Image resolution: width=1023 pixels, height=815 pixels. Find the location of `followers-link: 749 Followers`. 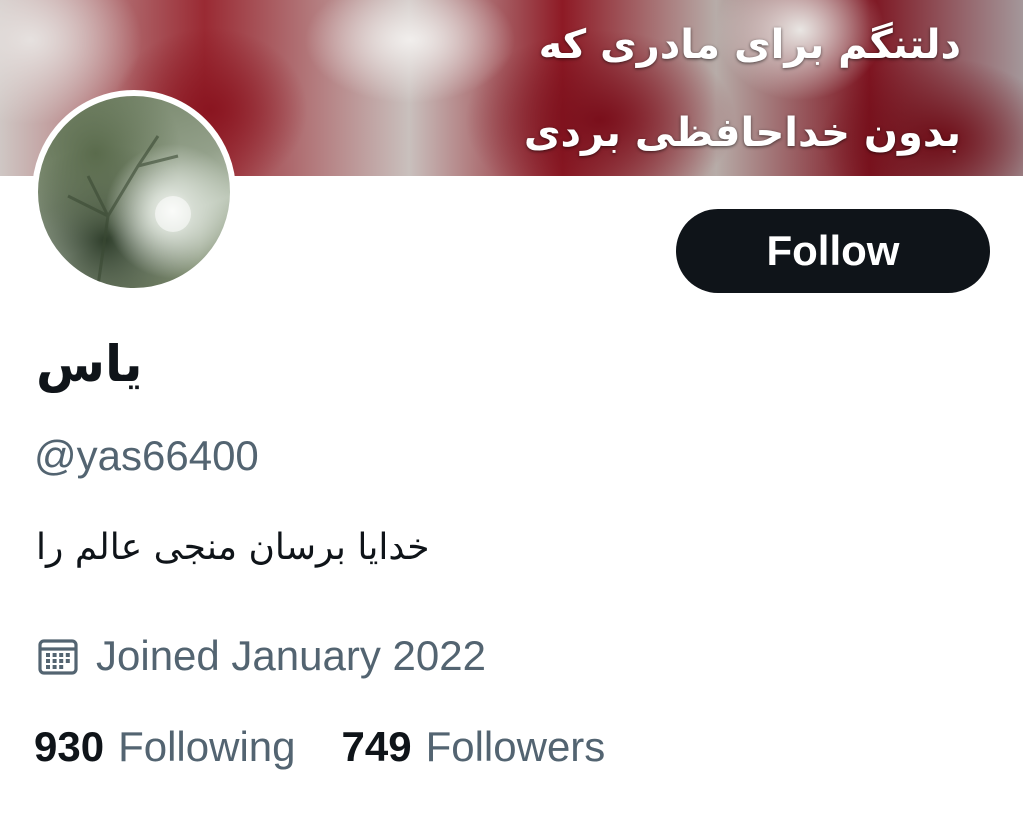

followers-link: 749 Followers is located at coordinates (474, 747).